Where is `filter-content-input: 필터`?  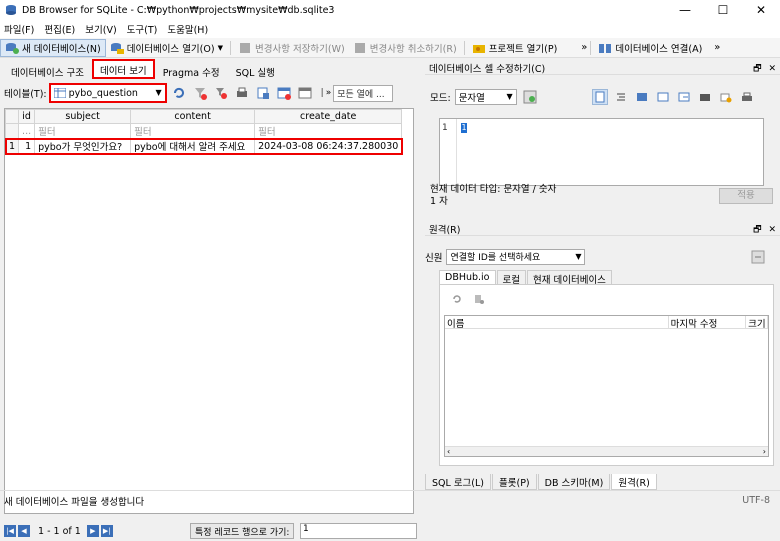 filter-content-input: 필터 is located at coordinates (193, 131).